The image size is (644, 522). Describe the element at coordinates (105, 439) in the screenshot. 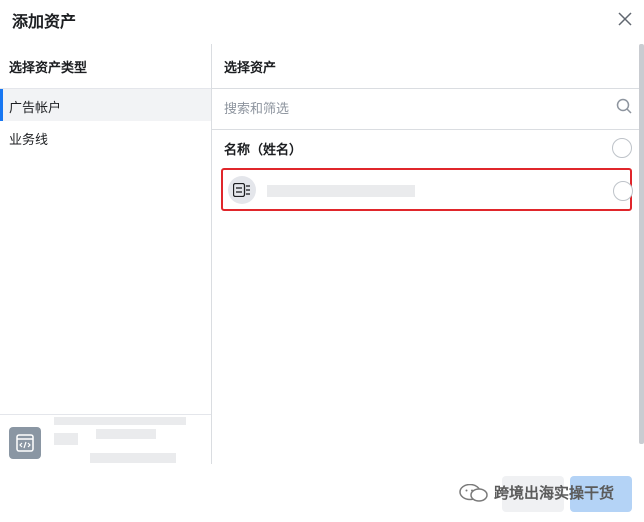

I see `app-info-section` at that location.